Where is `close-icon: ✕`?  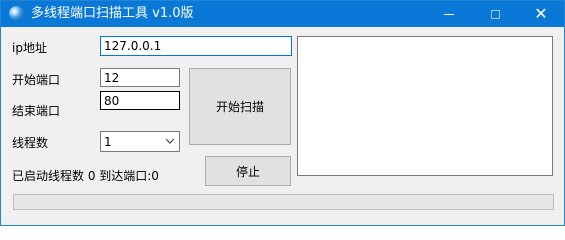 close-icon: ✕ is located at coordinates (541, 13).